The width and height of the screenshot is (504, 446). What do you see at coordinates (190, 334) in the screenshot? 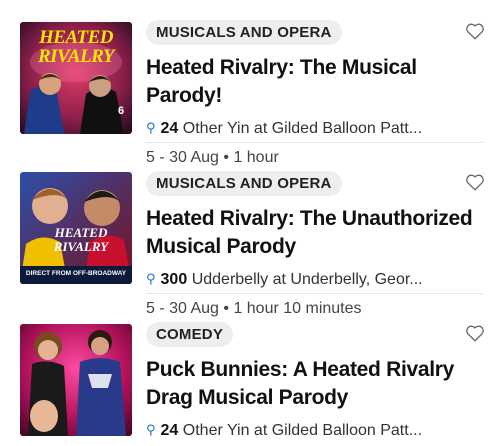
I see `category-badge: COMEDY` at bounding box center [190, 334].